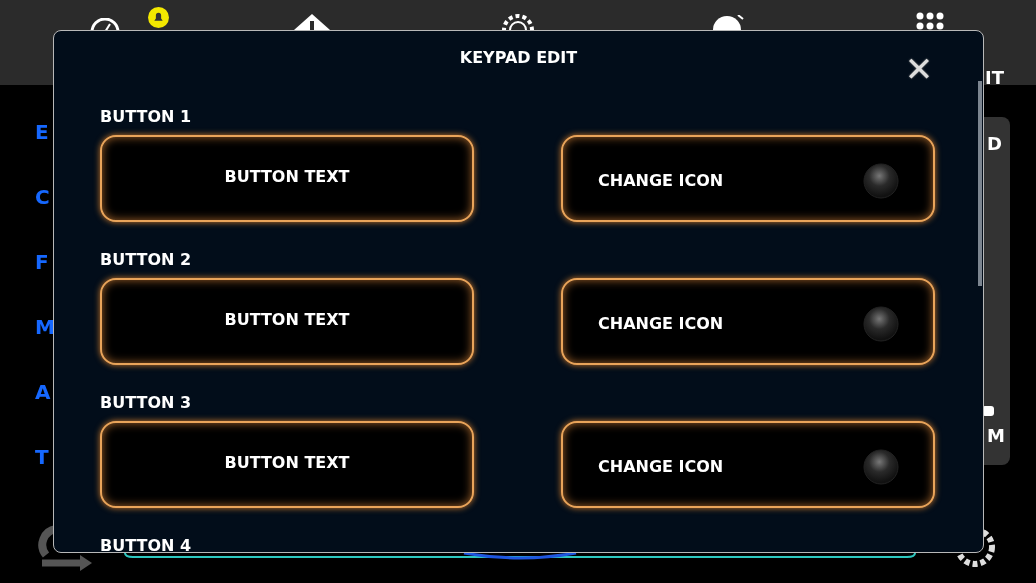  What do you see at coordinates (158, 17) in the screenshot?
I see `bell-icon` at bounding box center [158, 17].